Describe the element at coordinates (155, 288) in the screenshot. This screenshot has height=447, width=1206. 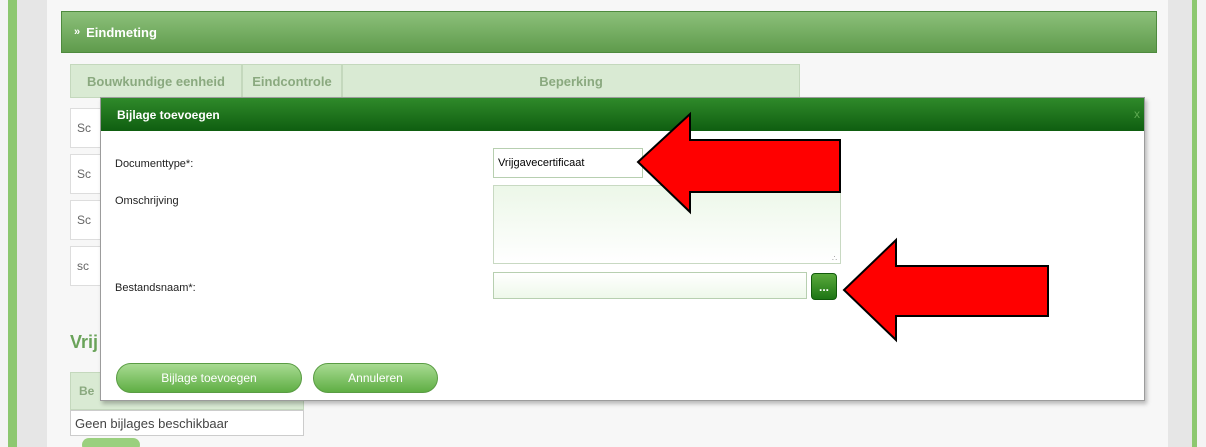
I see `bestandsnaam-label: Bestandsnaam*:` at that location.